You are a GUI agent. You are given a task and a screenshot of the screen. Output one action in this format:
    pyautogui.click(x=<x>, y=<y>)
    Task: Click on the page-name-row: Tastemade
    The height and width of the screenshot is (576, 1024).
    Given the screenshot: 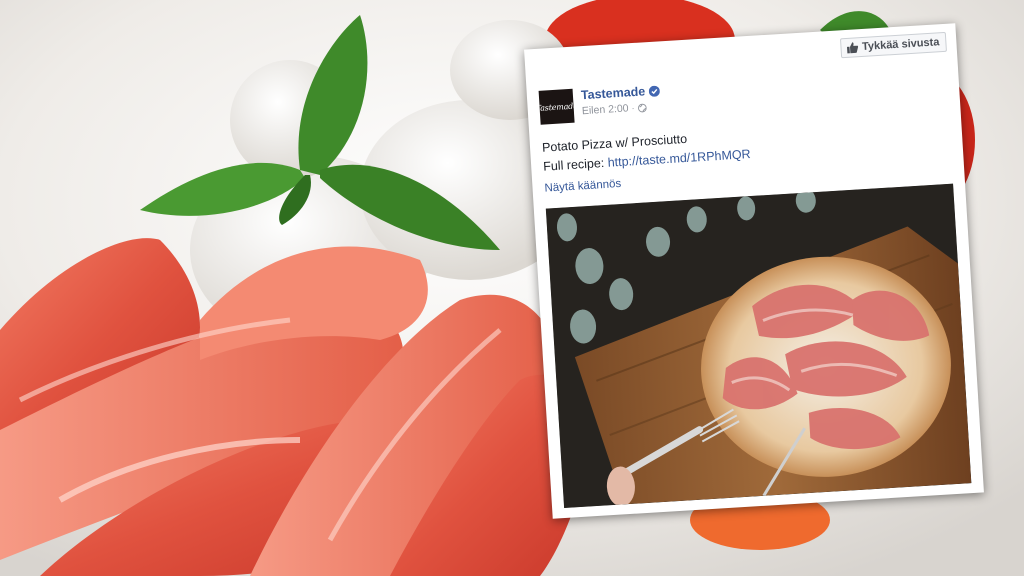 What is the action you would take?
    pyautogui.click(x=621, y=92)
    